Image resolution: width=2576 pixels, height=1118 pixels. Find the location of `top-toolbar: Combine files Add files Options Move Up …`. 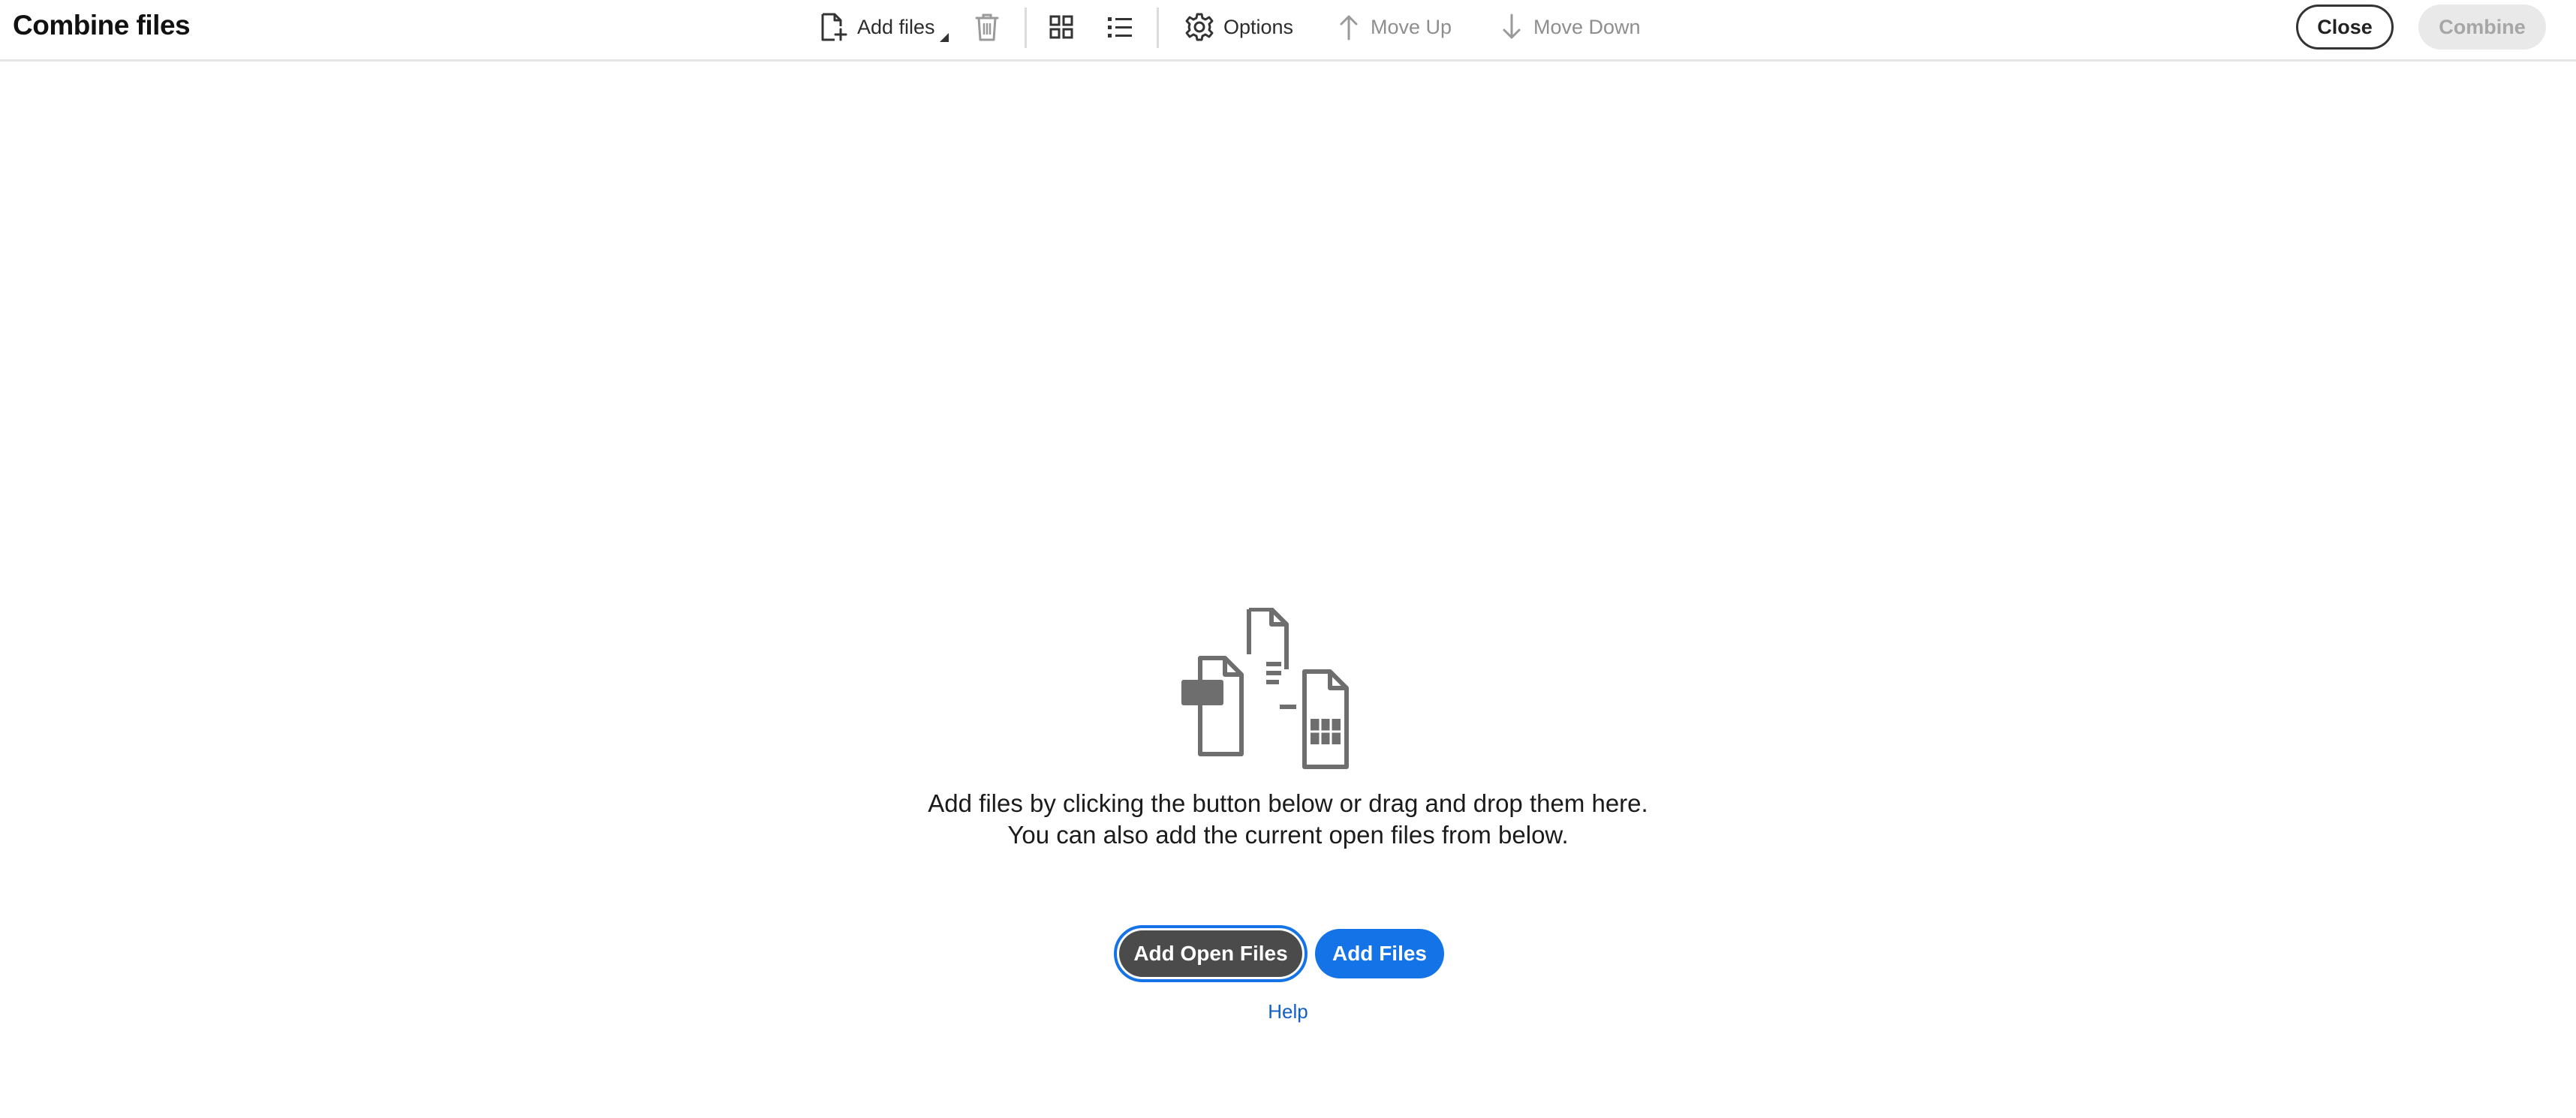

top-toolbar: Combine files Add files Options Move Up … is located at coordinates (1288, 31).